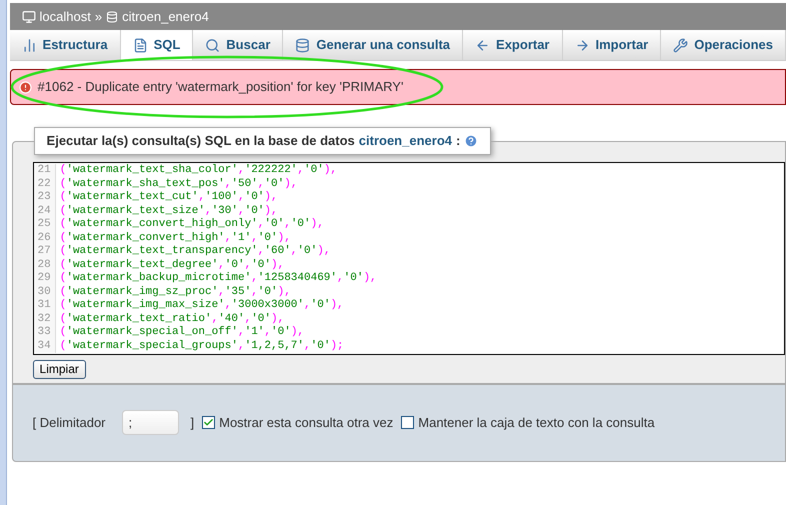 The width and height of the screenshot is (786, 505). I want to click on code-line: ('watermark_convert_high','1','0'),, so click(176, 238).